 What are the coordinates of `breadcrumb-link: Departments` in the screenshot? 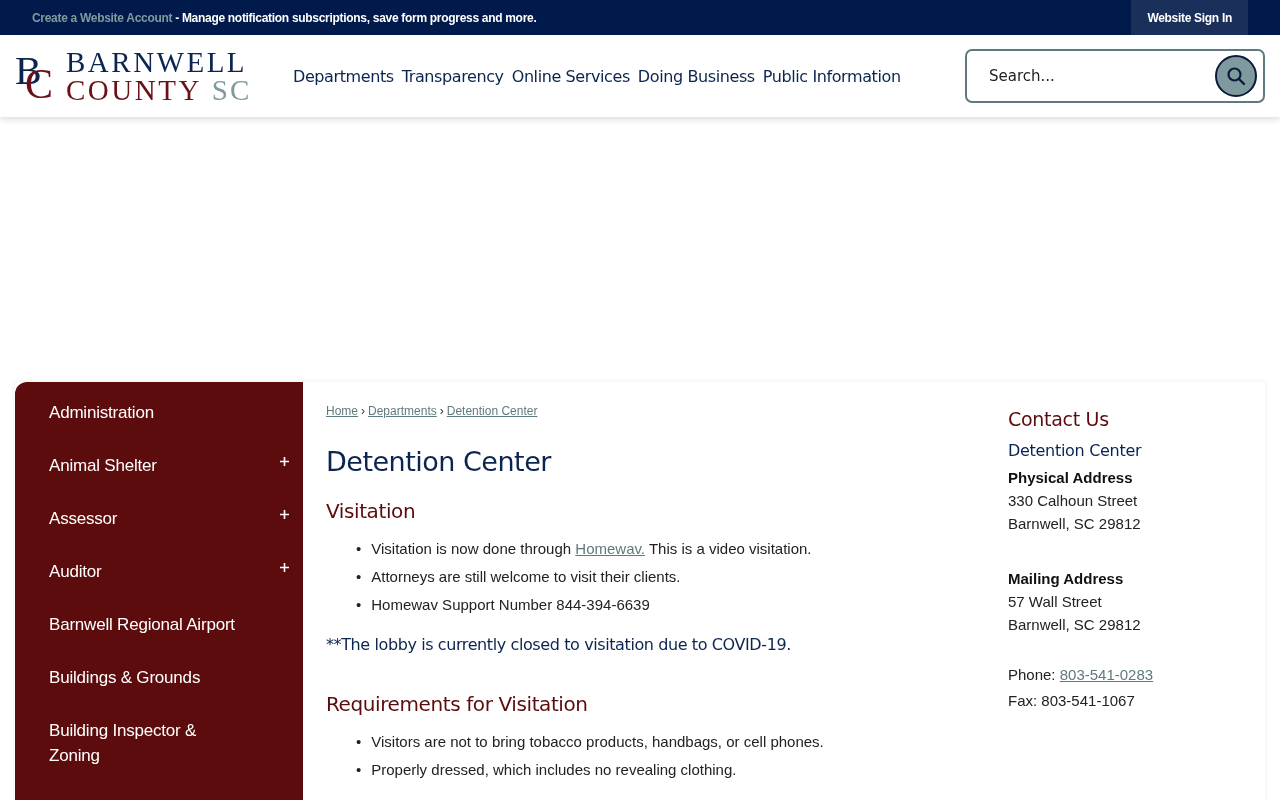 It's located at (402, 411).